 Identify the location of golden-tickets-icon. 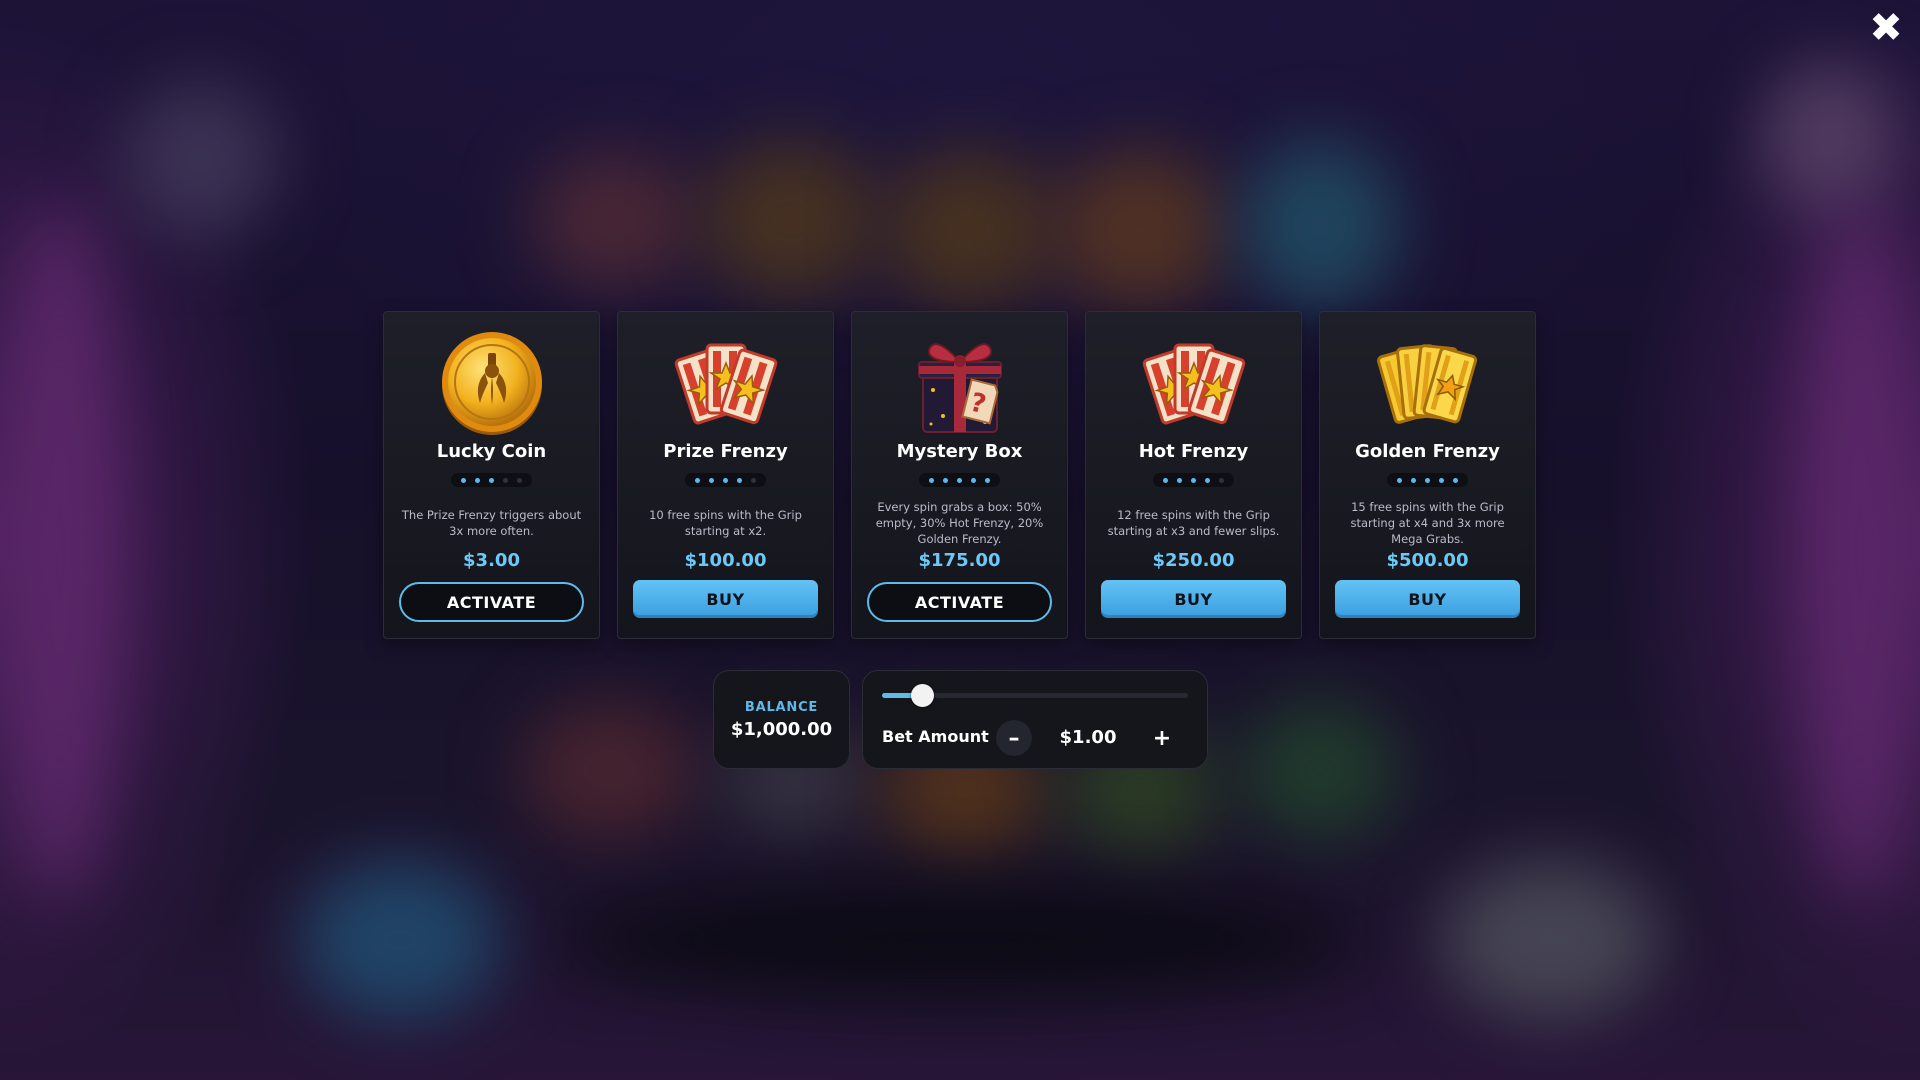
(1428, 383).